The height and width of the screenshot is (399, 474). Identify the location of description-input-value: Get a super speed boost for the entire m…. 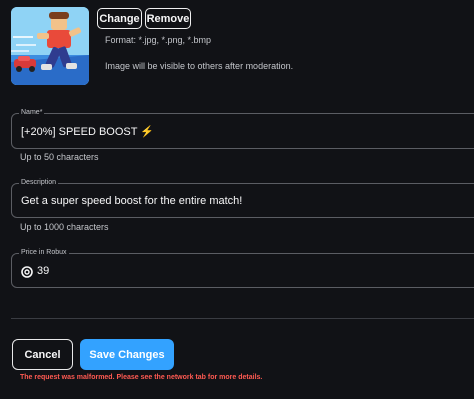
(131, 201).